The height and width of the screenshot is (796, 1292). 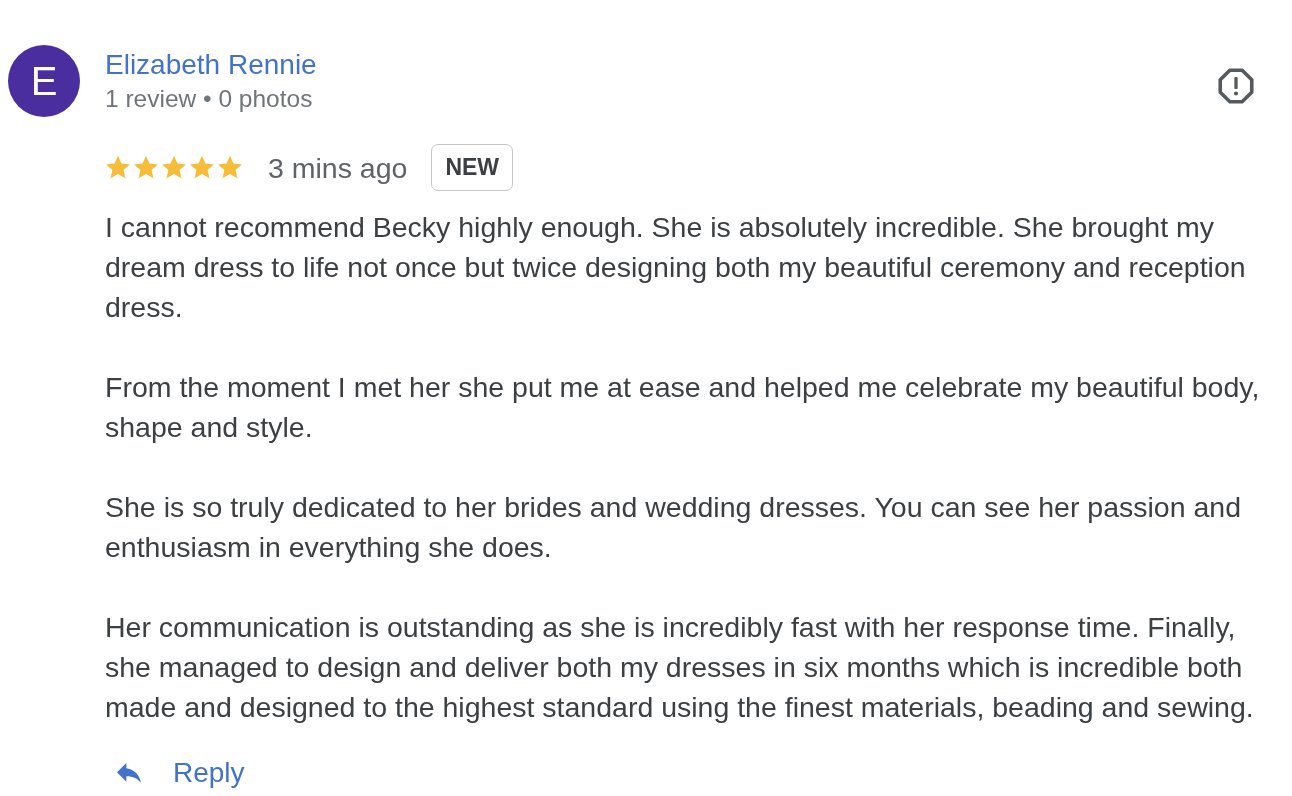 What do you see at coordinates (1236, 86) in the screenshot?
I see `alert-octagon-icon` at bounding box center [1236, 86].